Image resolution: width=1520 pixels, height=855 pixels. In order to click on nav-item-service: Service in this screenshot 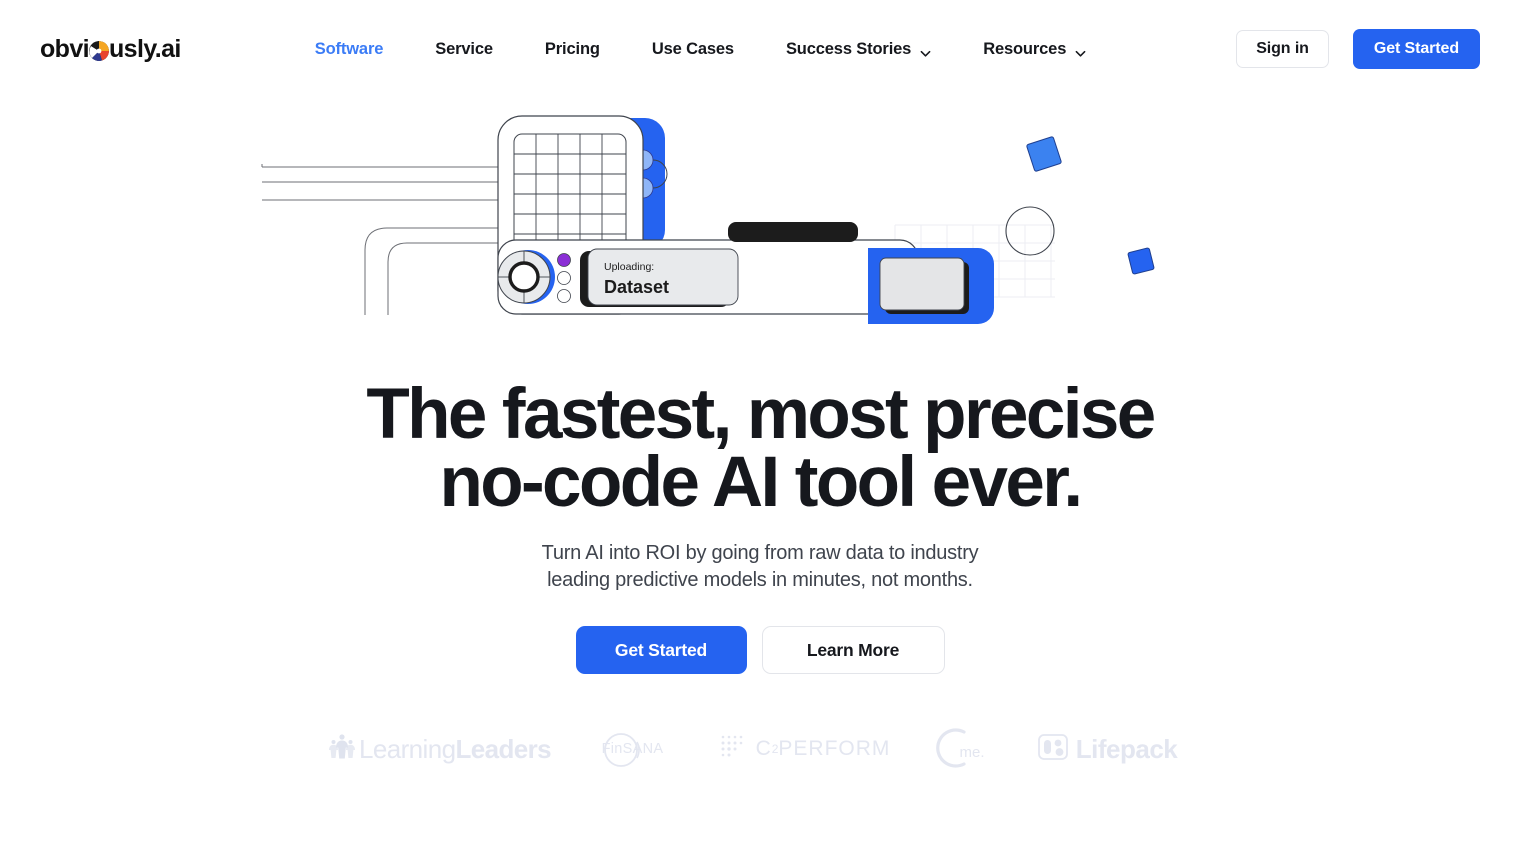, I will do `click(464, 49)`.